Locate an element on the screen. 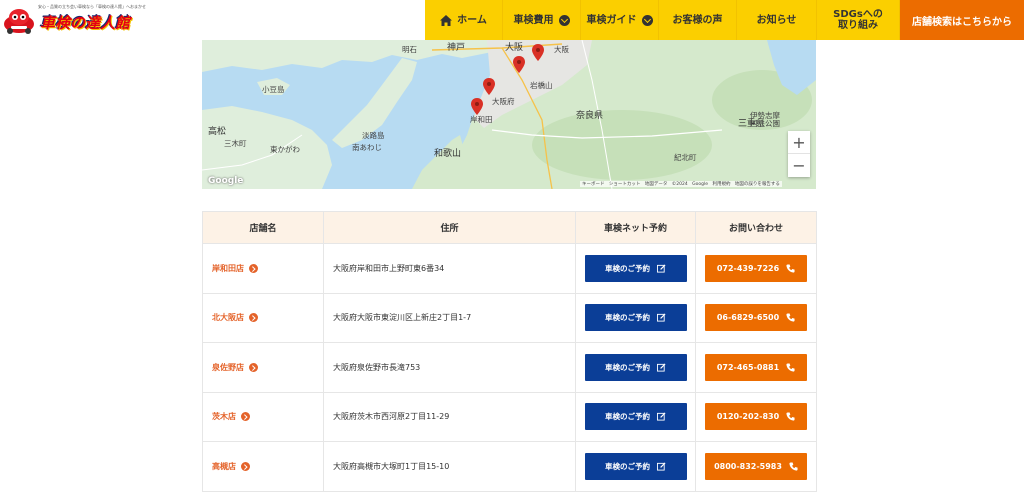 This screenshot has width=1024, height=493. nav-customer-voice-label: お客様の声 is located at coordinates (697, 20).